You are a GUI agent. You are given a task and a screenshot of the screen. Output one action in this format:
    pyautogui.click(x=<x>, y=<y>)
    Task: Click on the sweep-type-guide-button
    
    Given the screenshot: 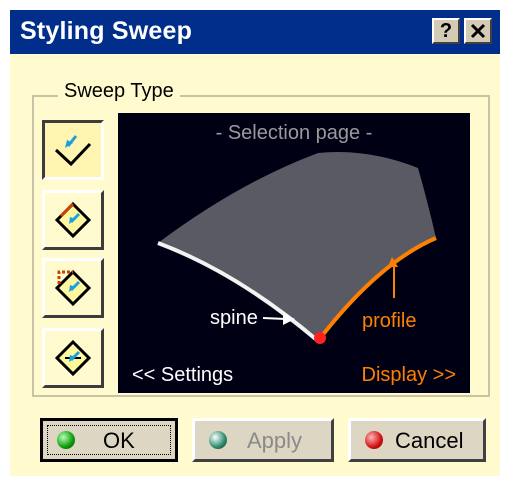 What is the action you would take?
    pyautogui.click(x=73, y=288)
    